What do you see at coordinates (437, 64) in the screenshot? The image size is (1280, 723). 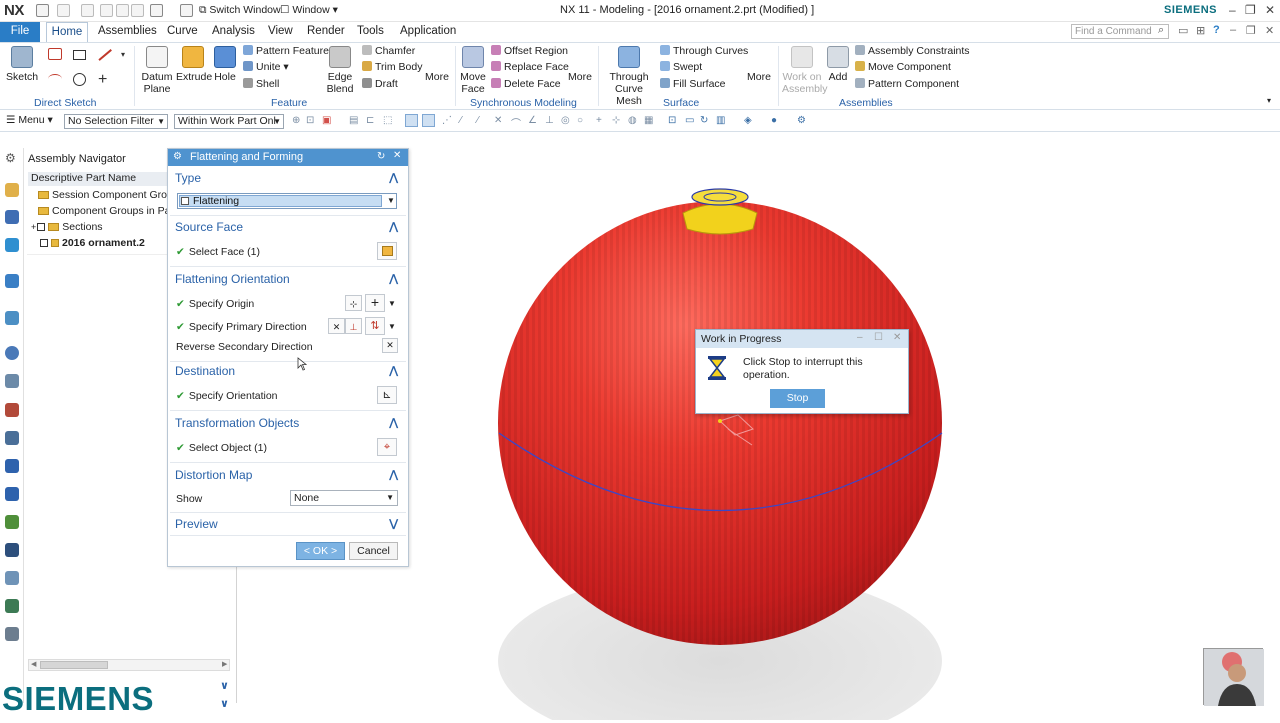 I see `feature-more-button: More` at bounding box center [437, 64].